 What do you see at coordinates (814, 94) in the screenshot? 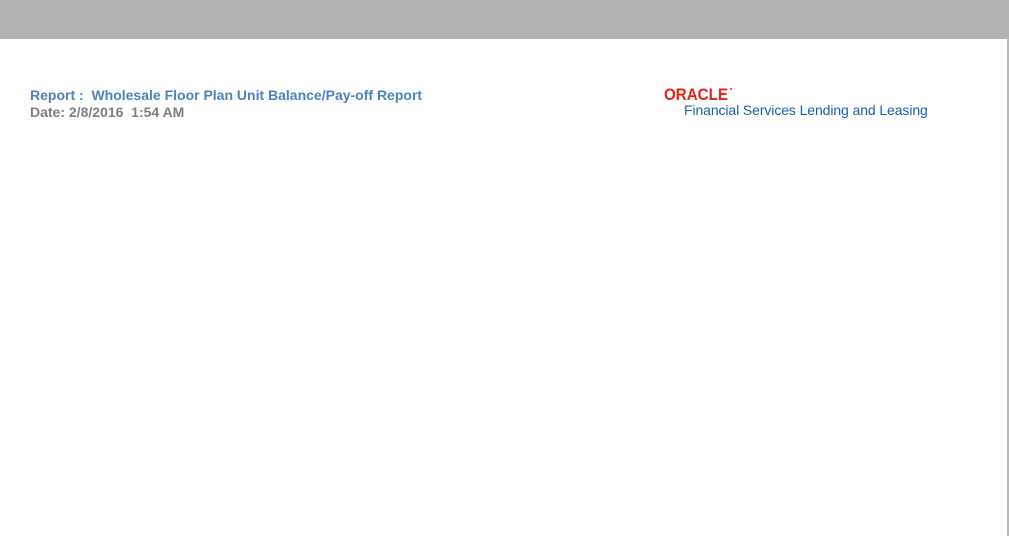
I see `oracle-logo: ORACLE` at bounding box center [814, 94].